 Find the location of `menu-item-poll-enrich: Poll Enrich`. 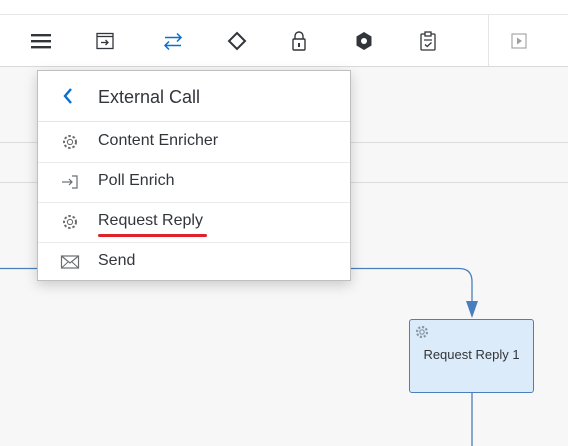

menu-item-poll-enrich: Poll Enrich is located at coordinates (194, 182).